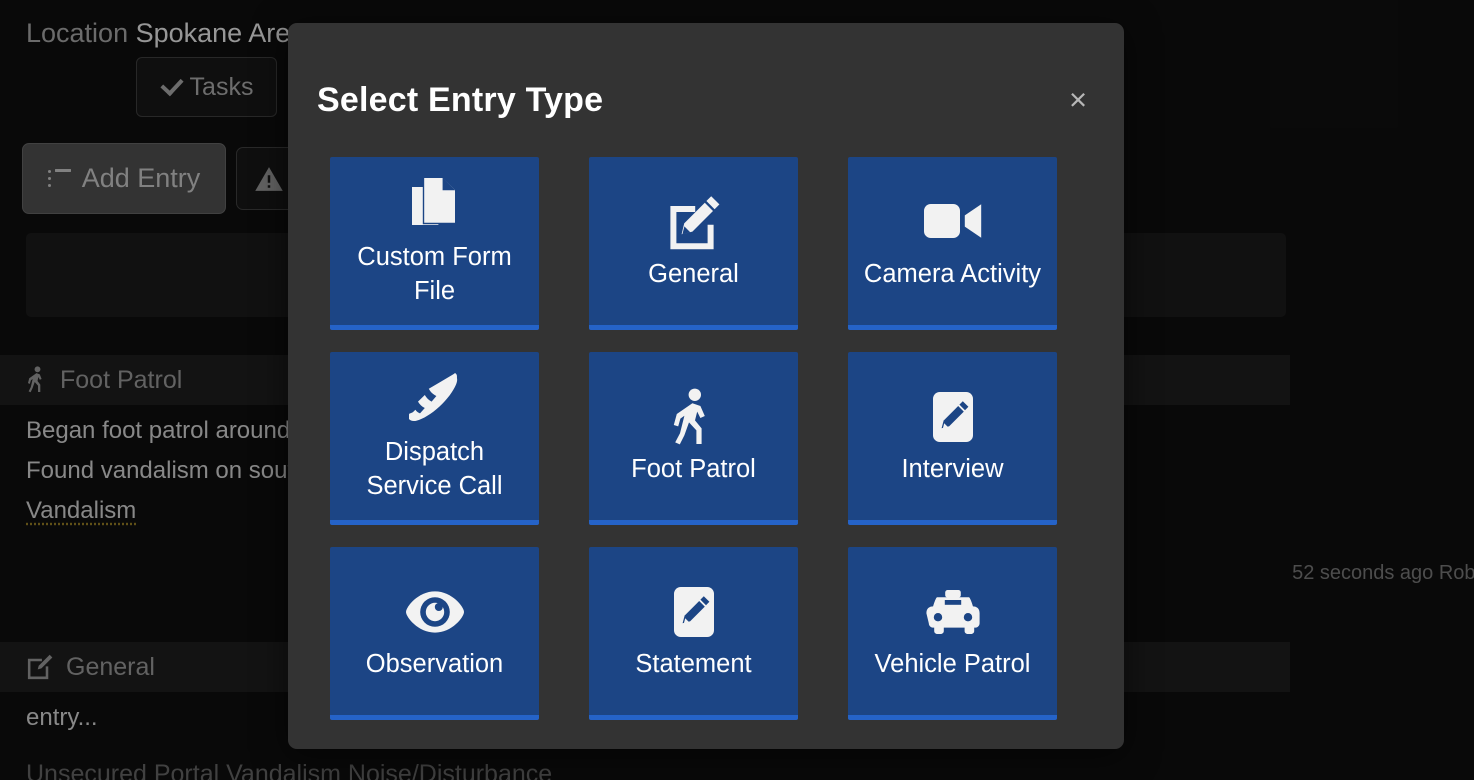  I want to click on entry-type-tile-foot-patrol: Foot Patrol, so click(693, 438).